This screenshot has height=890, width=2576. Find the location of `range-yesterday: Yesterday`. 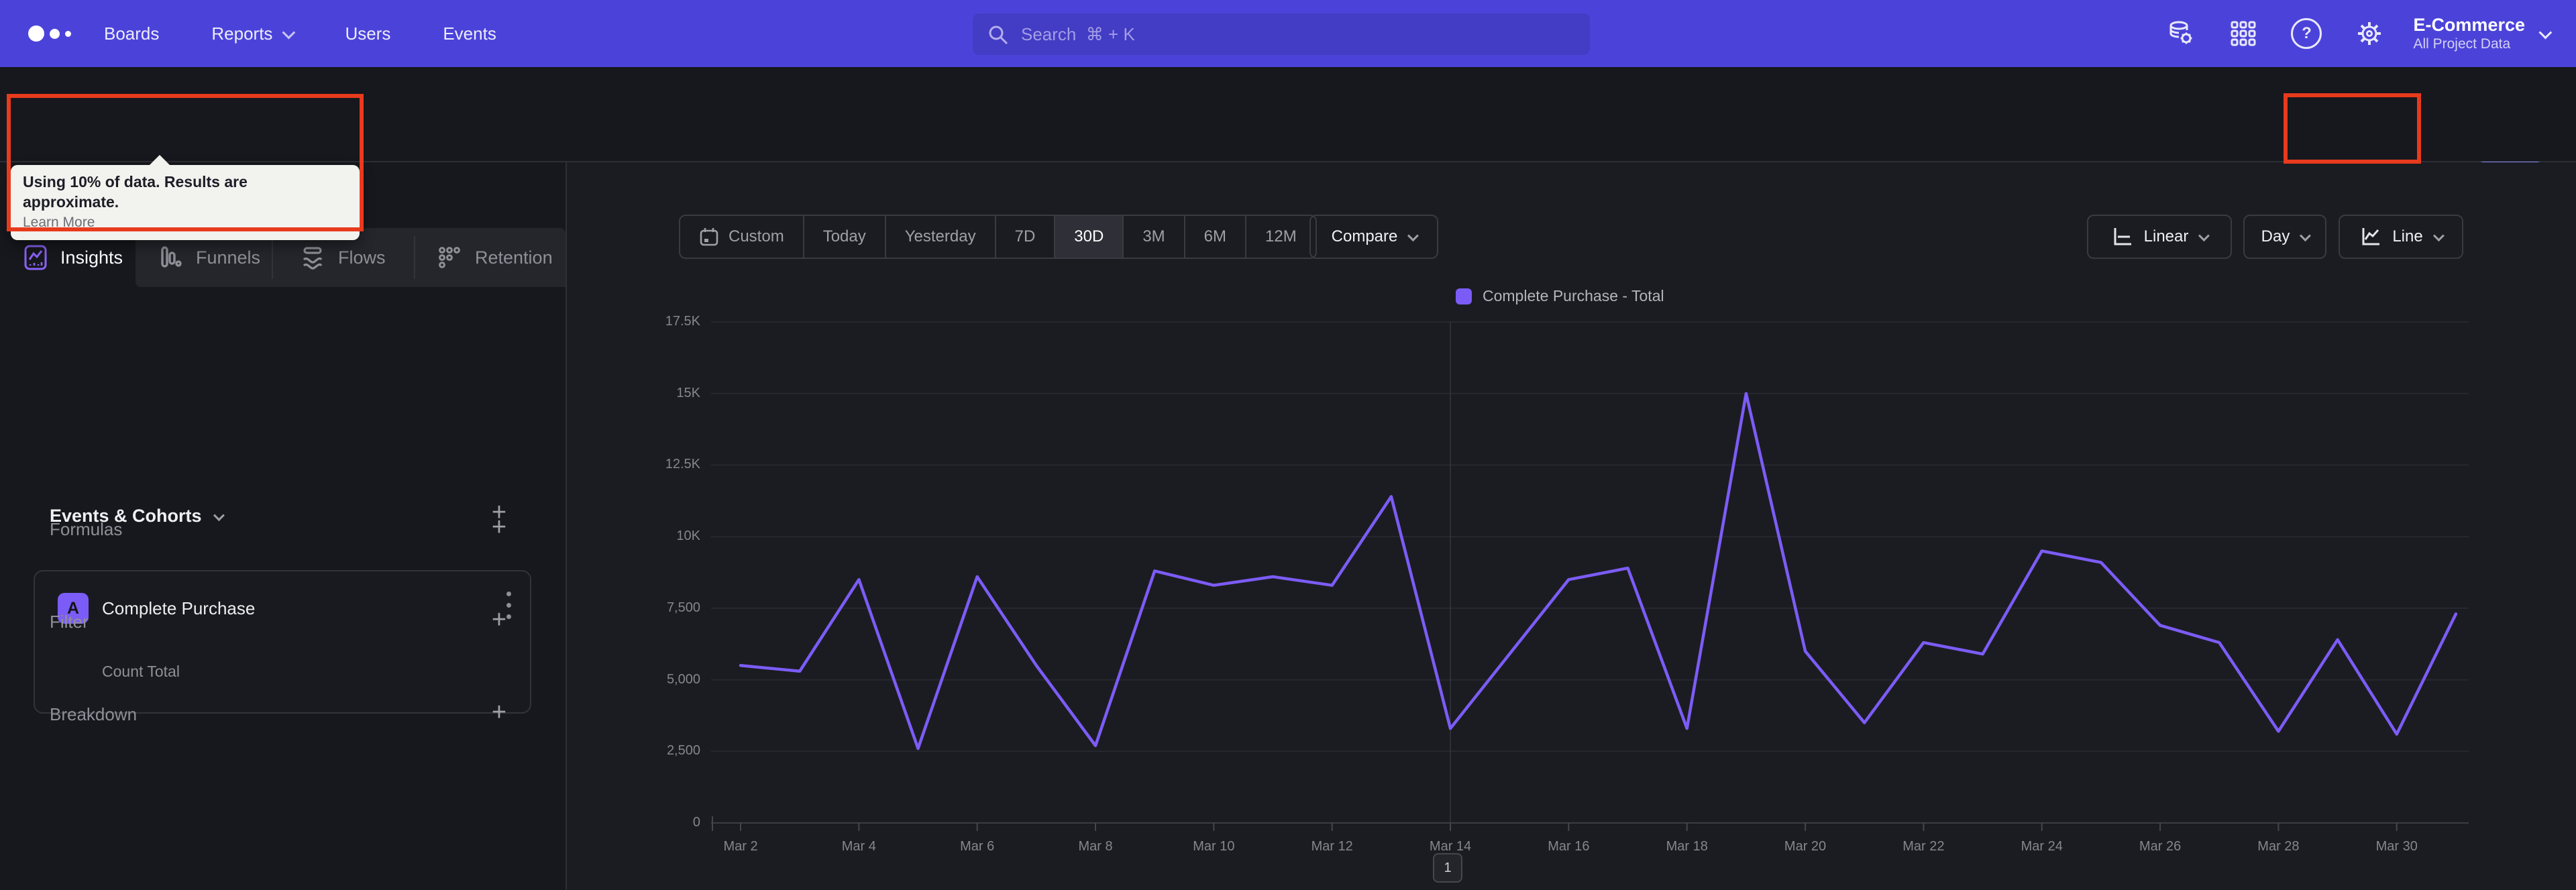

range-yesterday: Yesterday is located at coordinates (941, 237).